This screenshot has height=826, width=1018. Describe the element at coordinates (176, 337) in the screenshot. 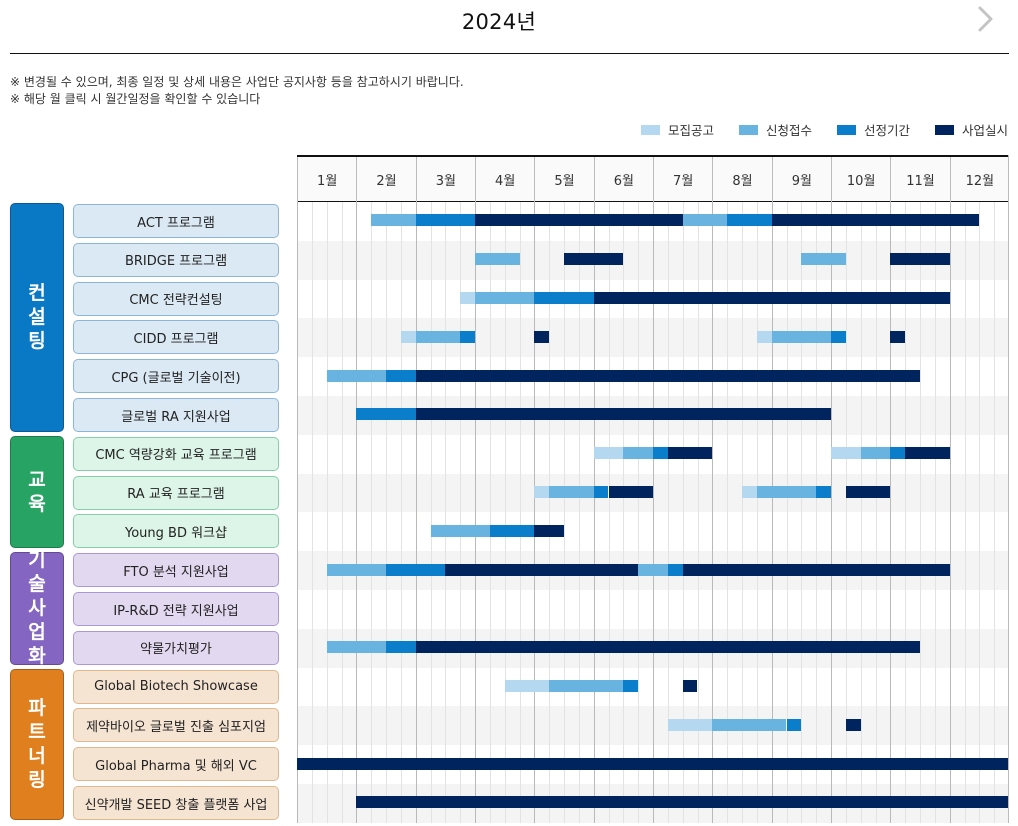

I see `program-label: CIDD 프로그램` at that location.